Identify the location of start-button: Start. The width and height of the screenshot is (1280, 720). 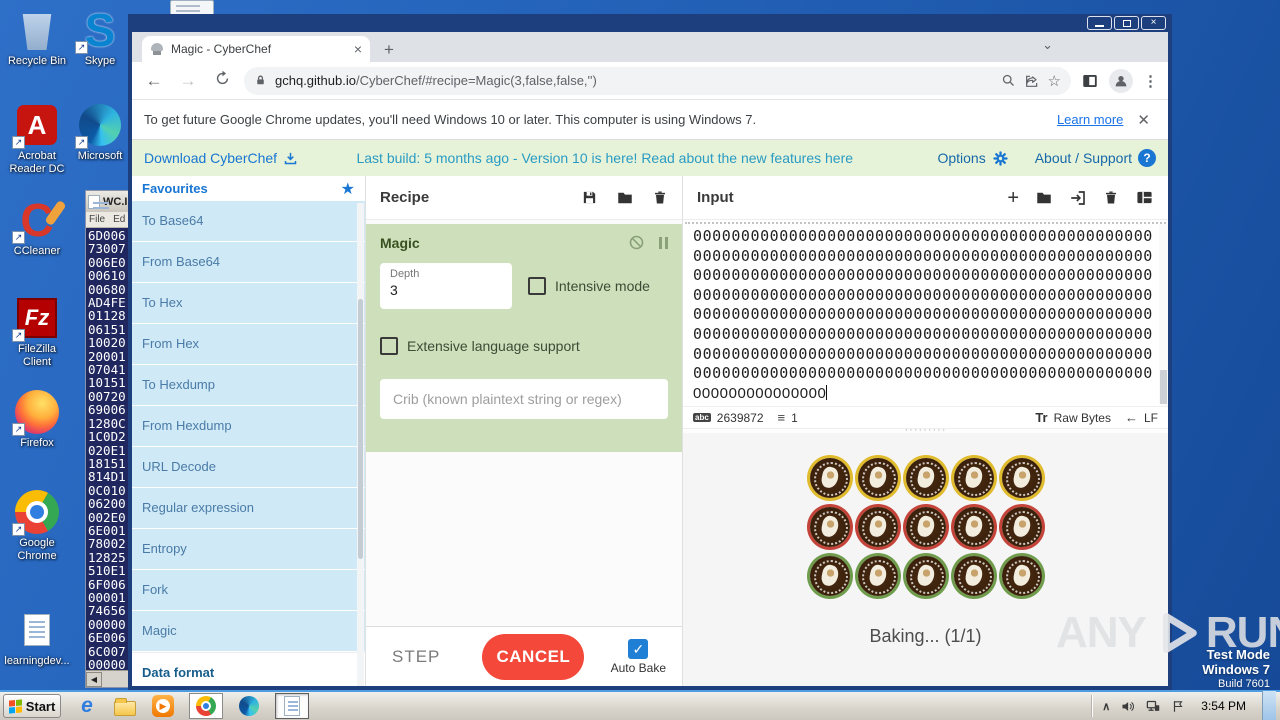
(32, 706).